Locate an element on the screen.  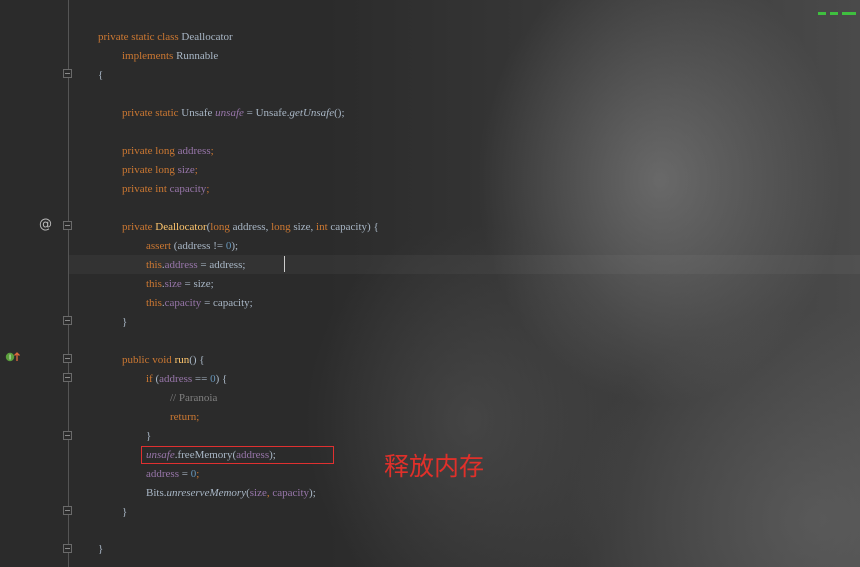
code-line: private static class Deallocator is located at coordinates (165, 37).